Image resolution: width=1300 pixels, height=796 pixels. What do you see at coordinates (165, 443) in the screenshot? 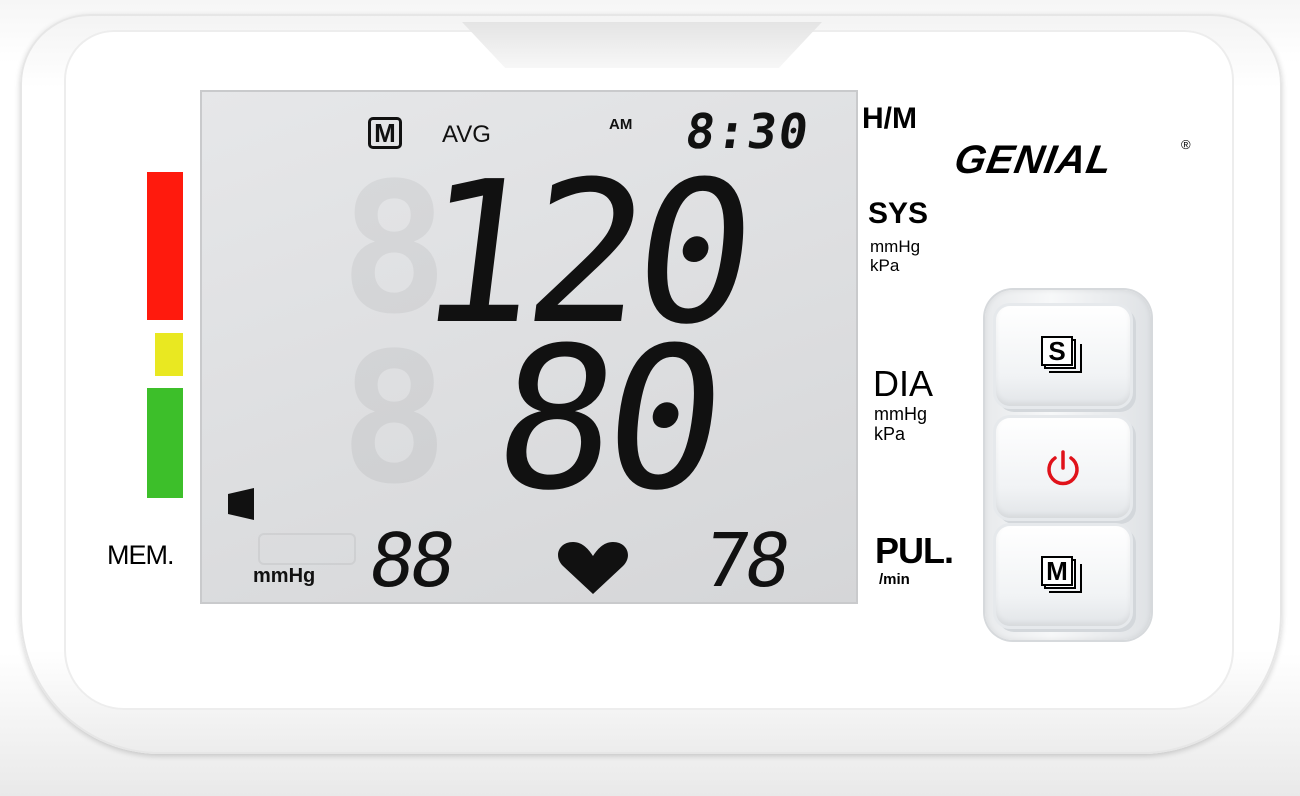
I see `risk-bar-normal` at bounding box center [165, 443].